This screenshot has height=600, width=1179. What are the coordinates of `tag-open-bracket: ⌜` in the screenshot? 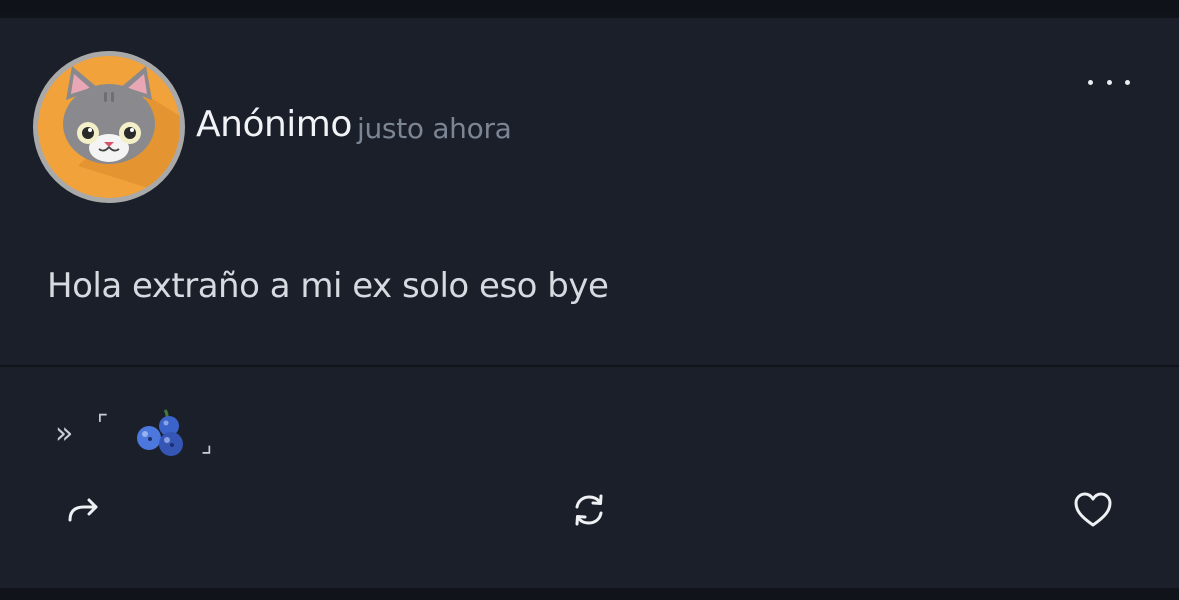 It's located at (103, 424).